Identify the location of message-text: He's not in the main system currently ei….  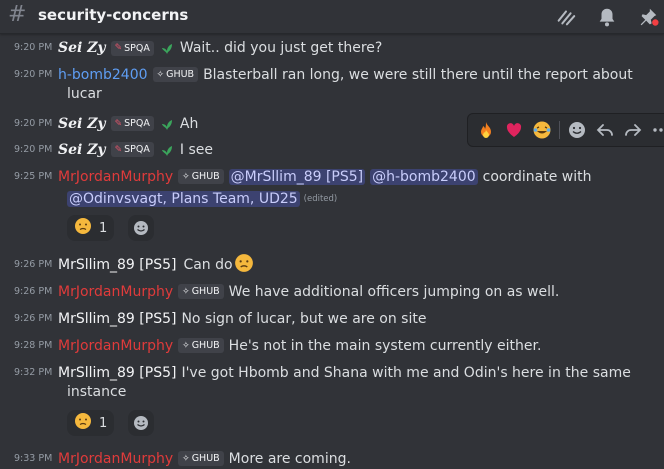
(385, 345).